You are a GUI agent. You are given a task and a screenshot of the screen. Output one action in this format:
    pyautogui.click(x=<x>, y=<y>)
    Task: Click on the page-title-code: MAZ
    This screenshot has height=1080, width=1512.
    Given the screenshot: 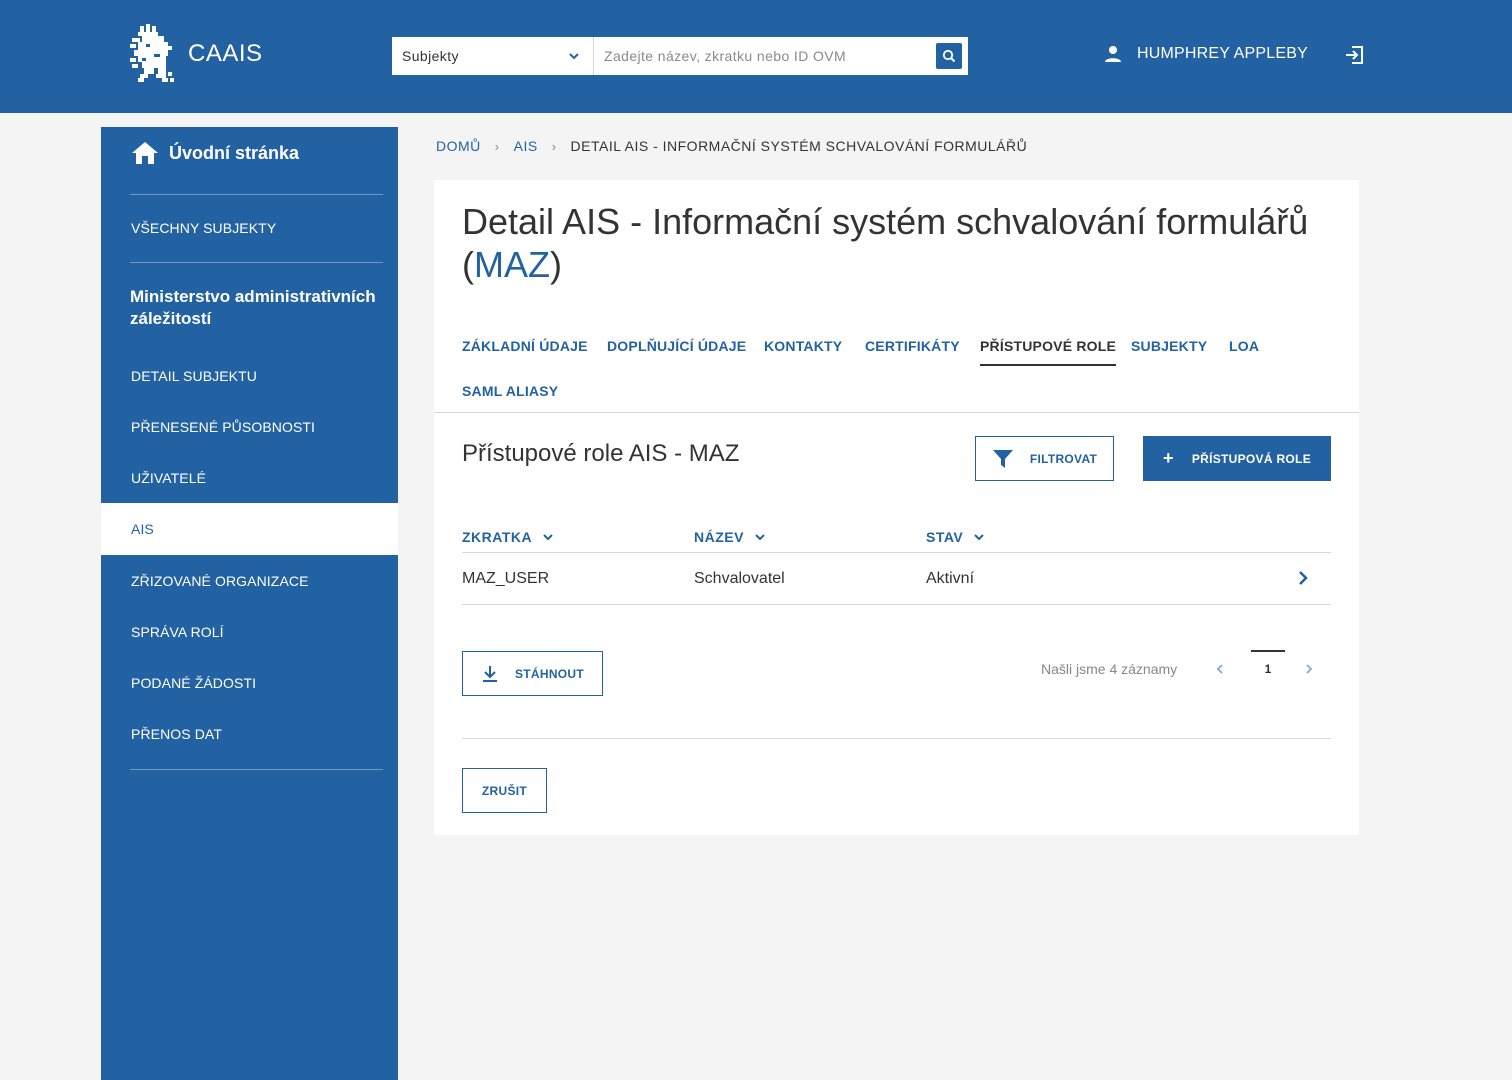 What is the action you would take?
    pyautogui.click(x=512, y=264)
    